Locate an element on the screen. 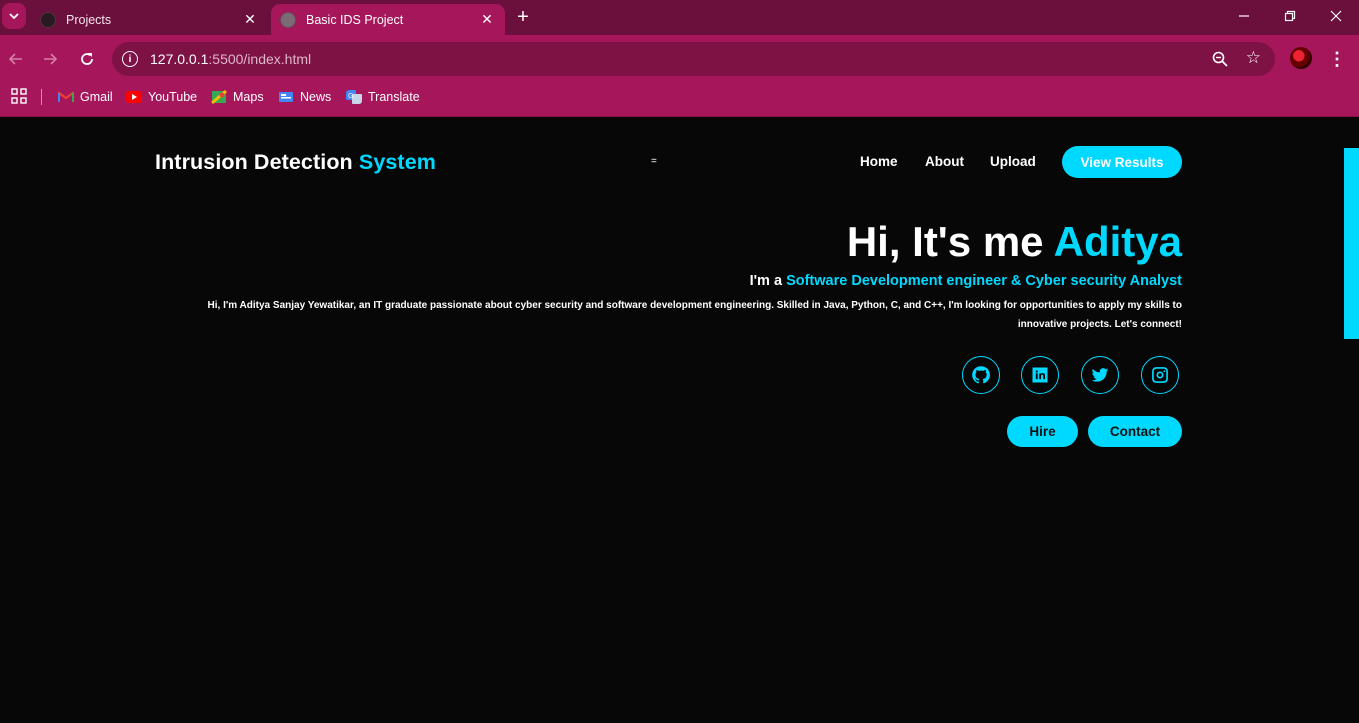  bookmark-maps: Maps is located at coordinates (237, 97).